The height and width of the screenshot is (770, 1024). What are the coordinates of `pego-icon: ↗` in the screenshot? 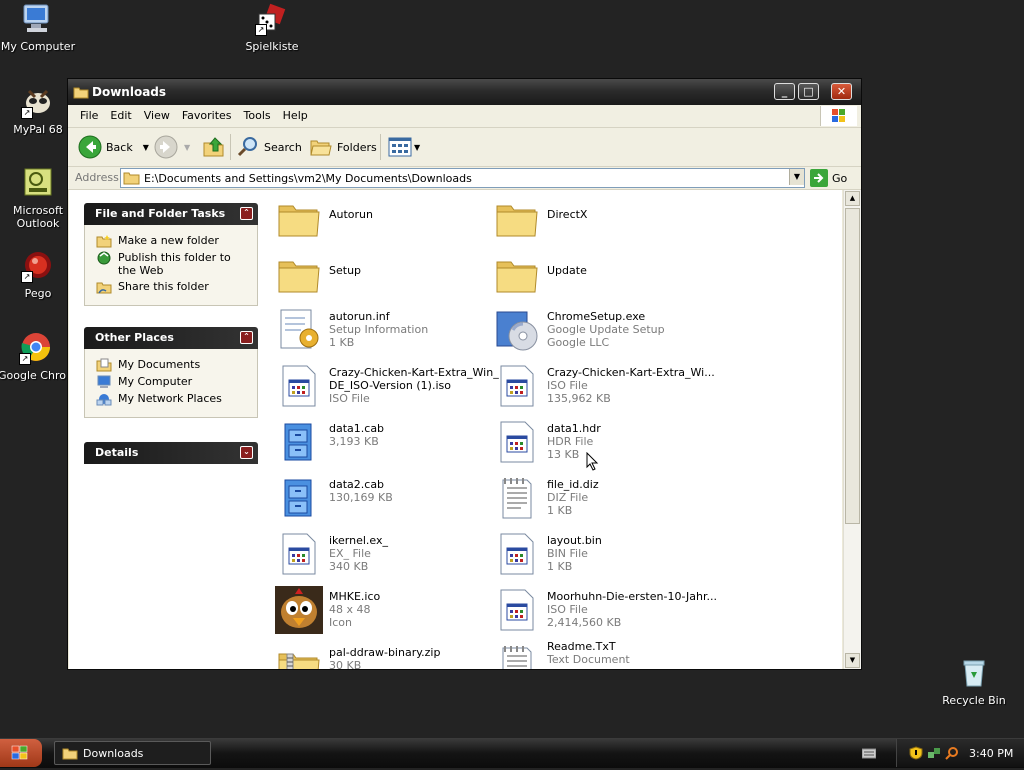 It's located at (38, 266).